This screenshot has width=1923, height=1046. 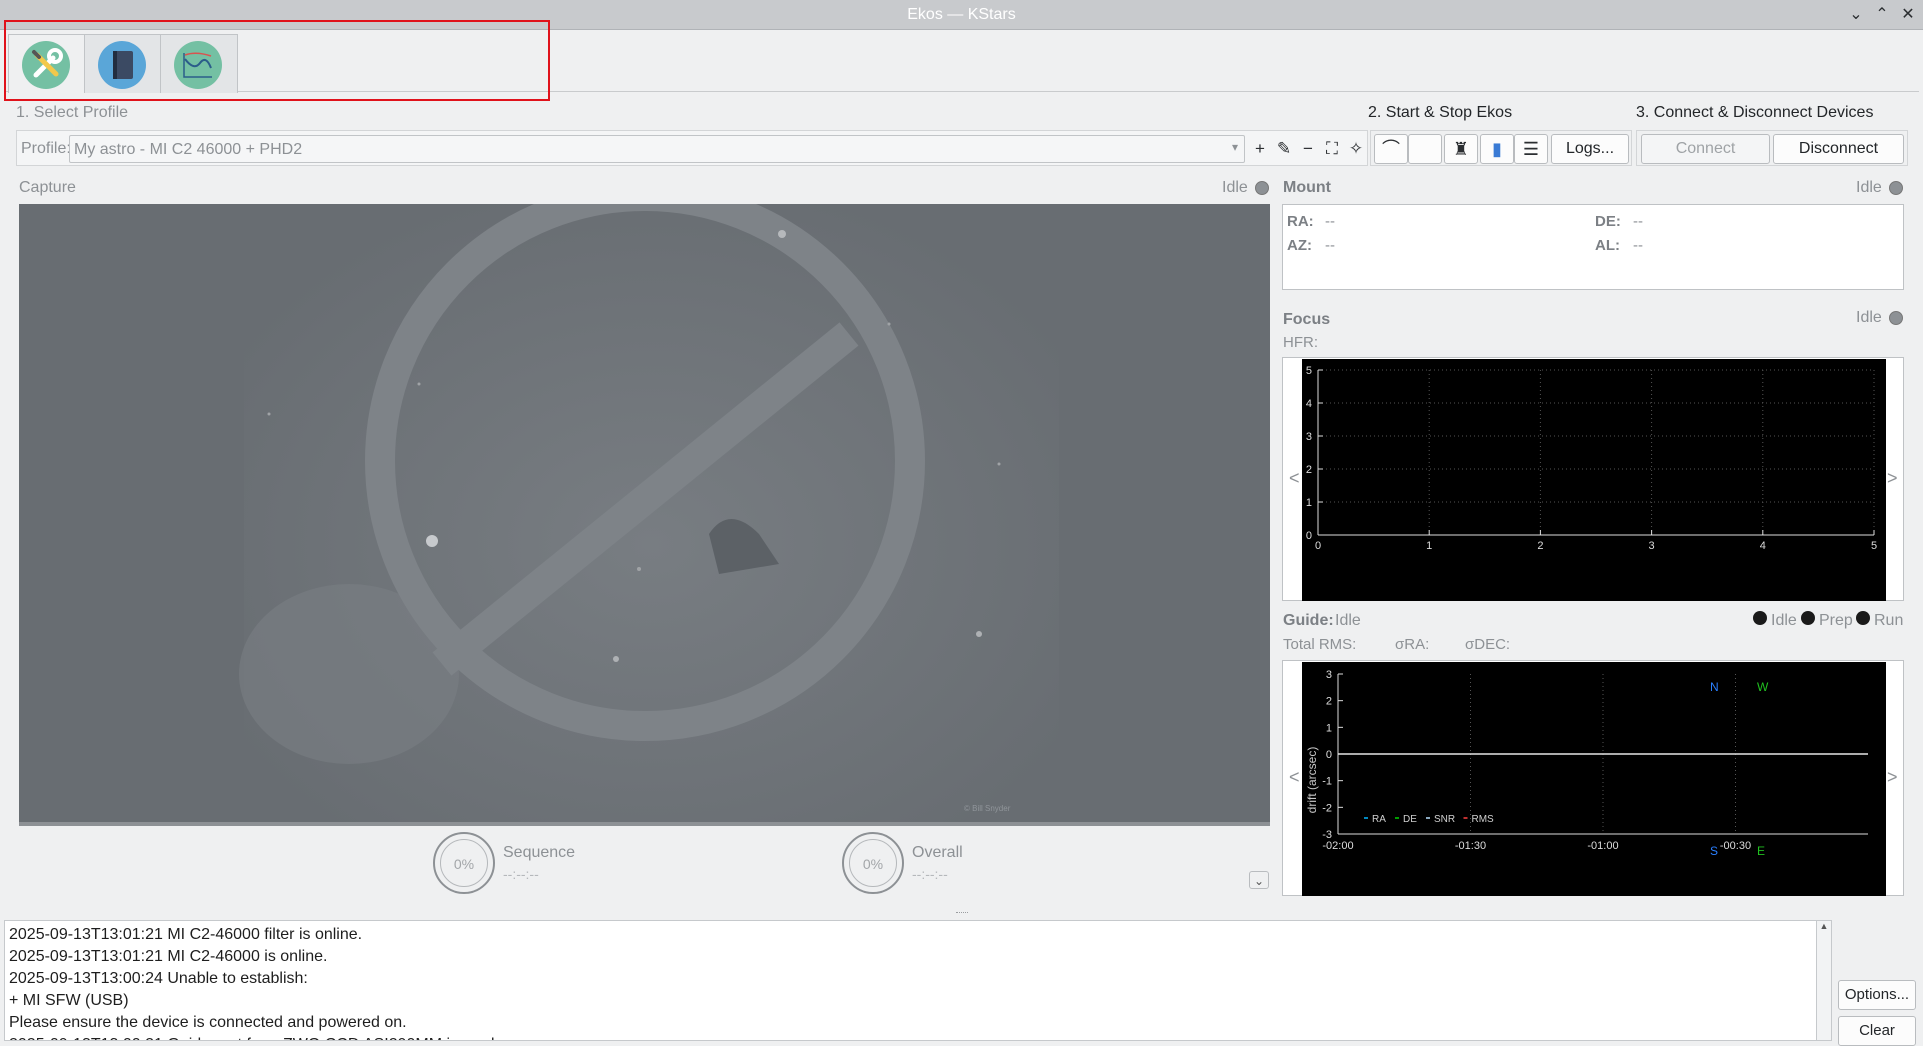 I want to click on focus-ytick-label: 1, so click(x=1309, y=503).